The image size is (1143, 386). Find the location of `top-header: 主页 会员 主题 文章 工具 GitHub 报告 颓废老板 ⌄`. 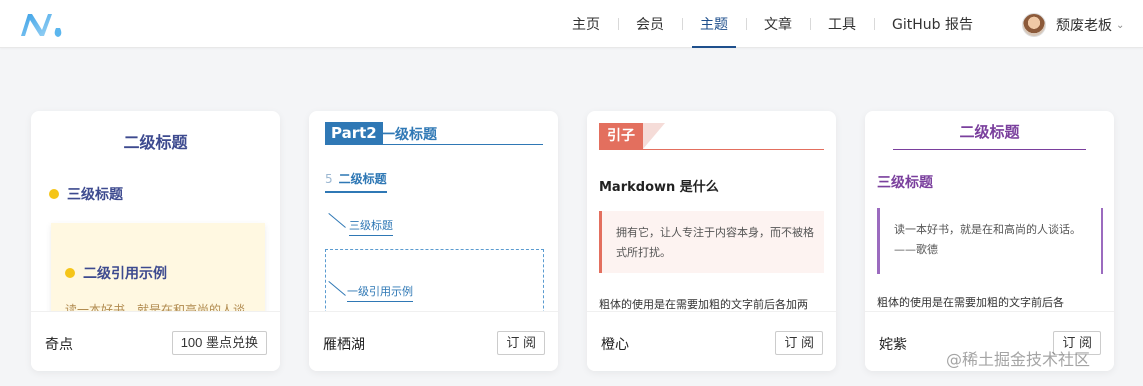

top-header: 主页 会员 主题 文章 工具 GitHub 报告 颓废老板 ⌄ is located at coordinates (571, 24).